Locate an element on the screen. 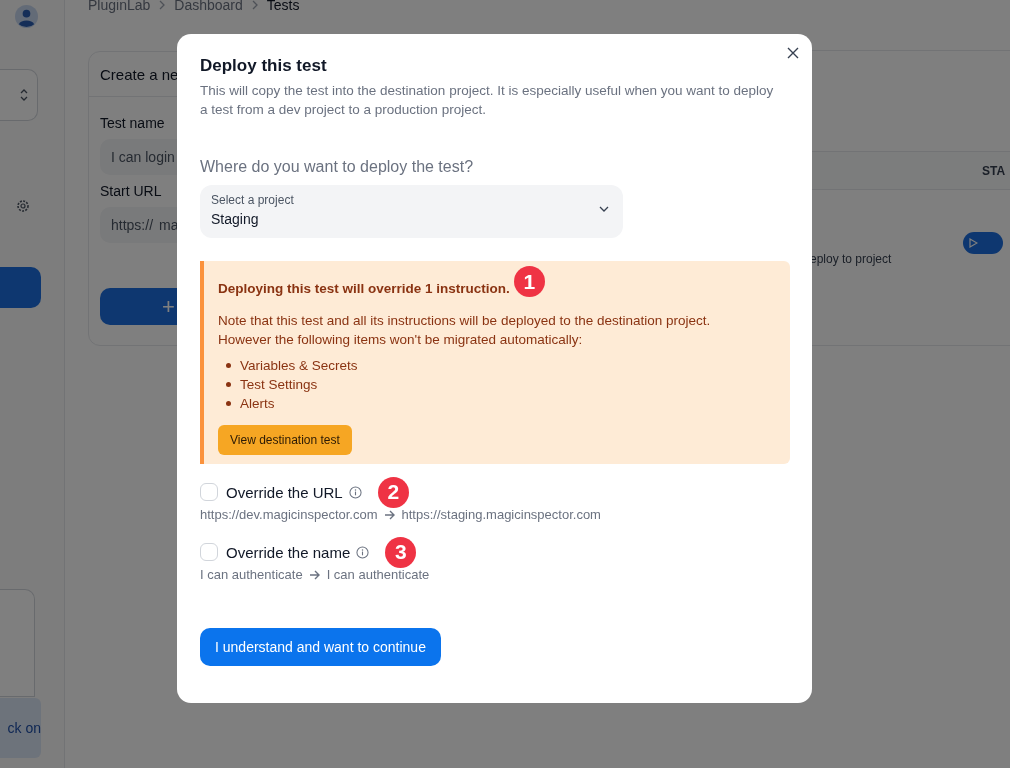 This screenshot has width=1010, height=768. option-label: Override the name is located at coordinates (288, 552).